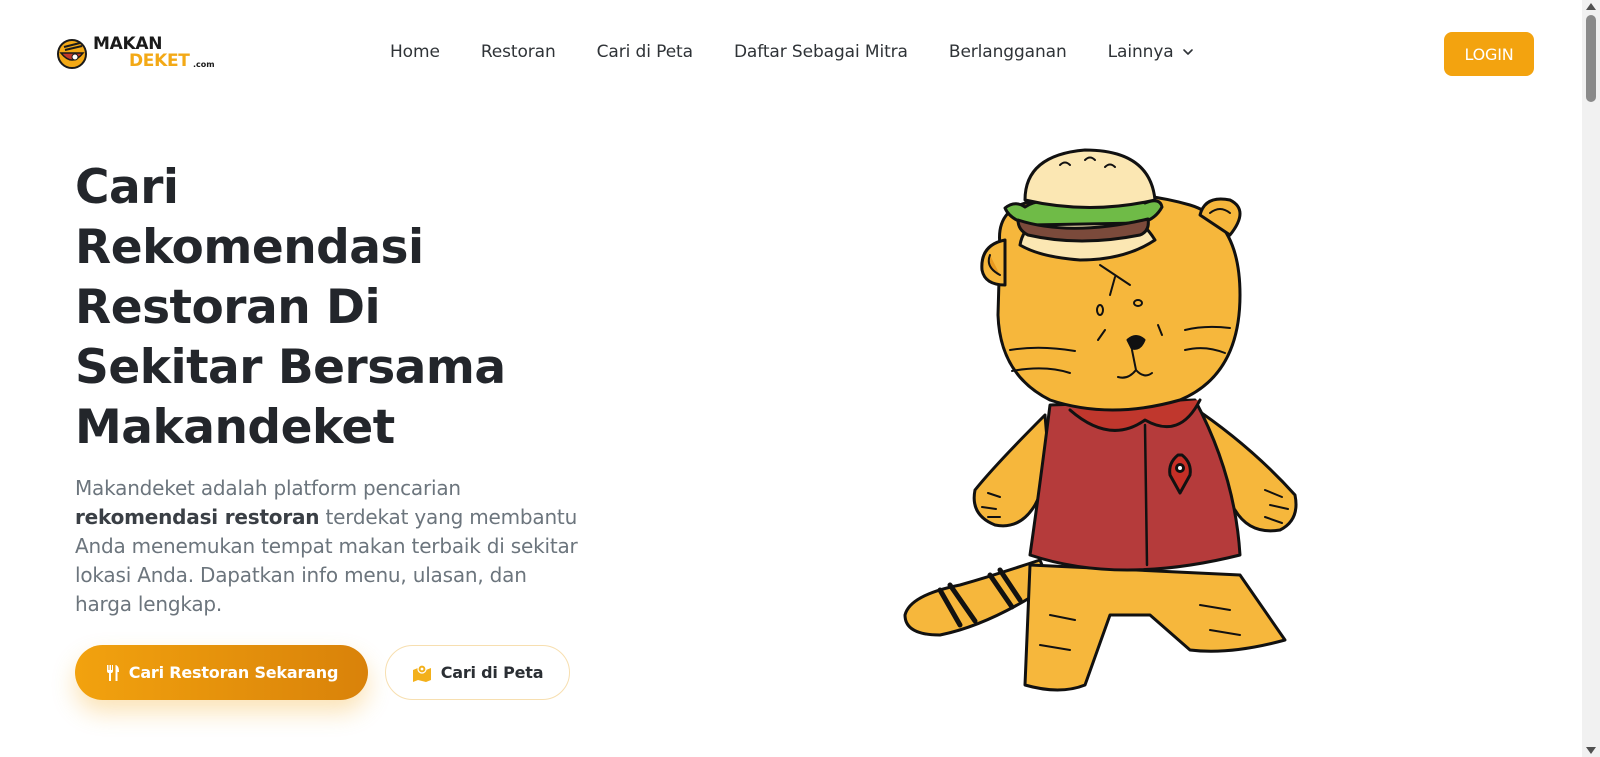  What do you see at coordinates (421, 672) in the screenshot?
I see `map-icon` at bounding box center [421, 672].